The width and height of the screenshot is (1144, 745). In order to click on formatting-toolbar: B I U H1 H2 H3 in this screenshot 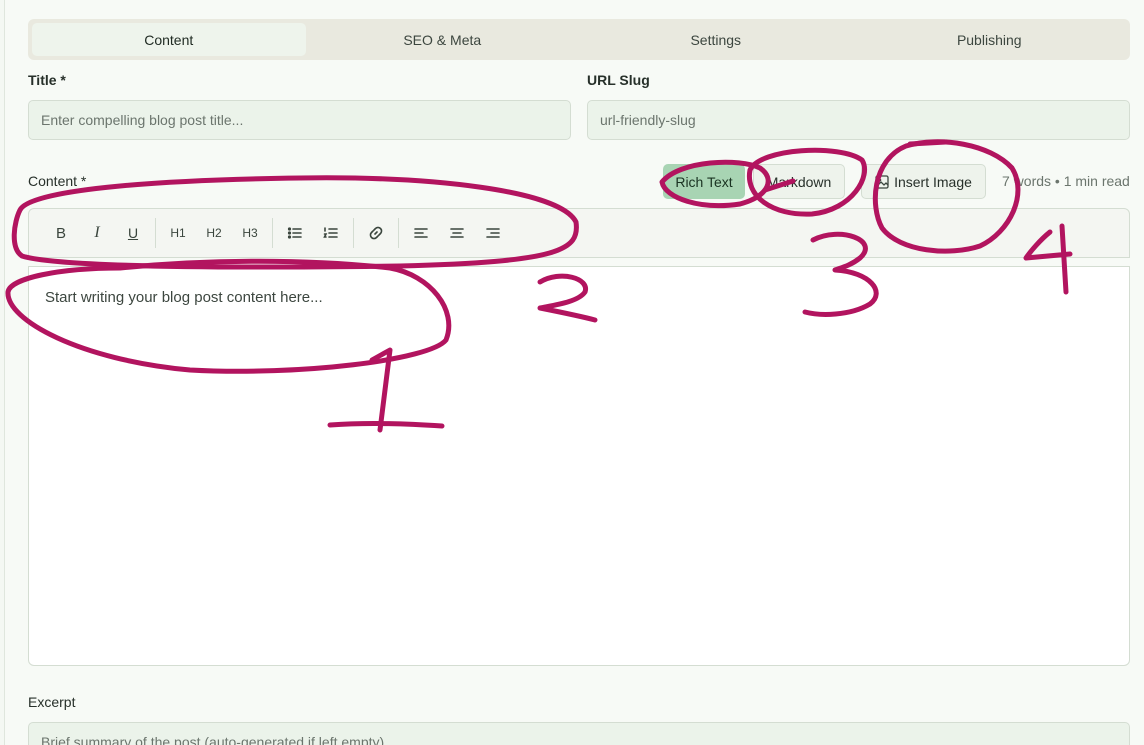, I will do `click(579, 233)`.